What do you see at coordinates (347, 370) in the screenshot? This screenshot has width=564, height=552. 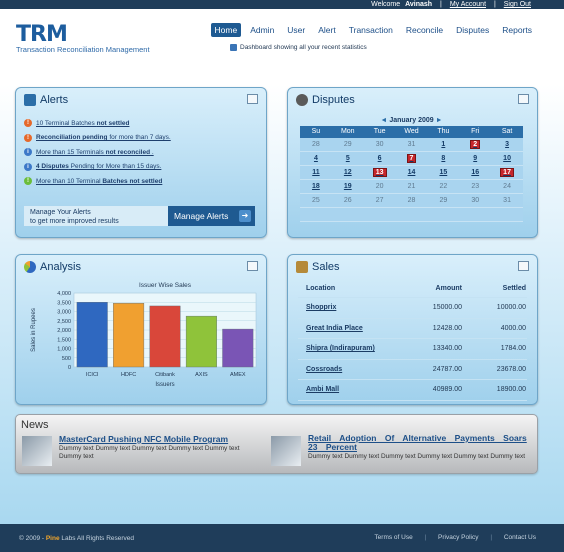 I see `sales-location-link: Cossroads` at bounding box center [347, 370].